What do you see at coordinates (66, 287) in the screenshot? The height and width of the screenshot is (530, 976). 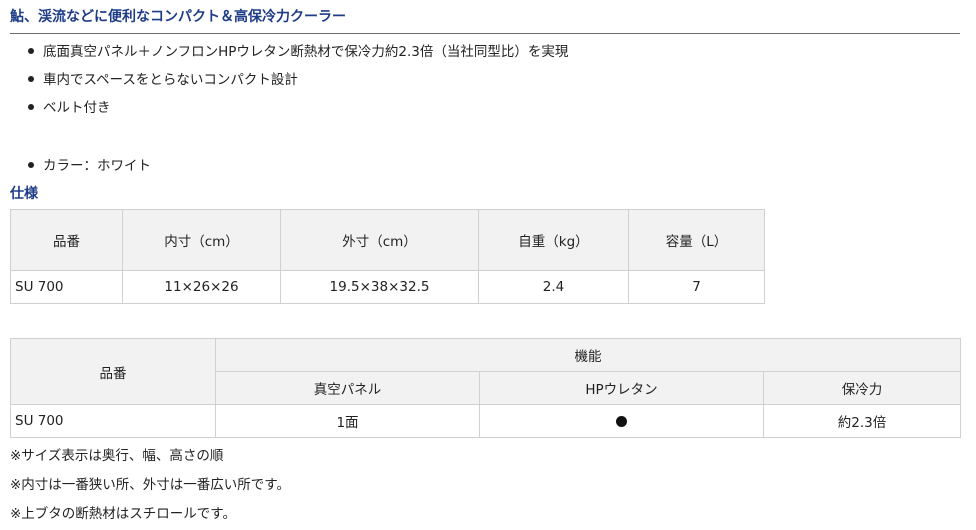 I see `spec-cell-model: SU 700` at bounding box center [66, 287].